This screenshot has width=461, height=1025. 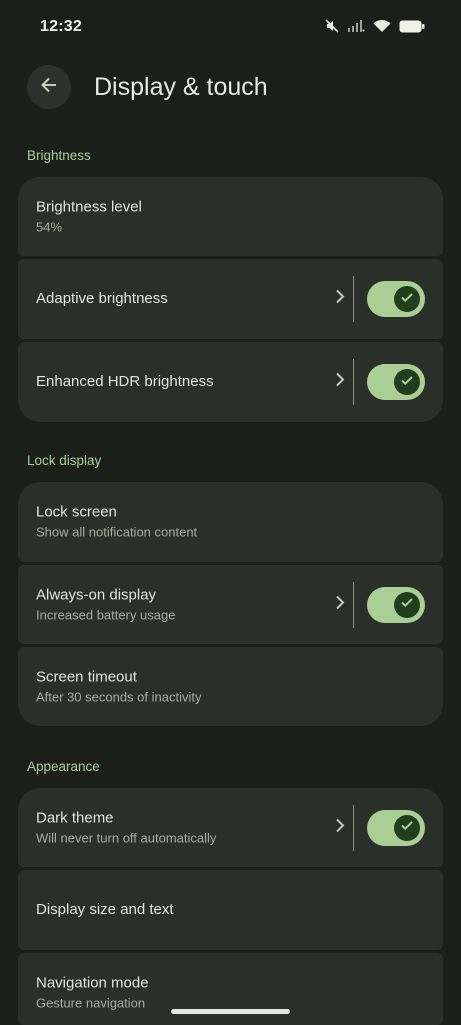 I want to click on page-title: Display & touch, so click(x=181, y=87).